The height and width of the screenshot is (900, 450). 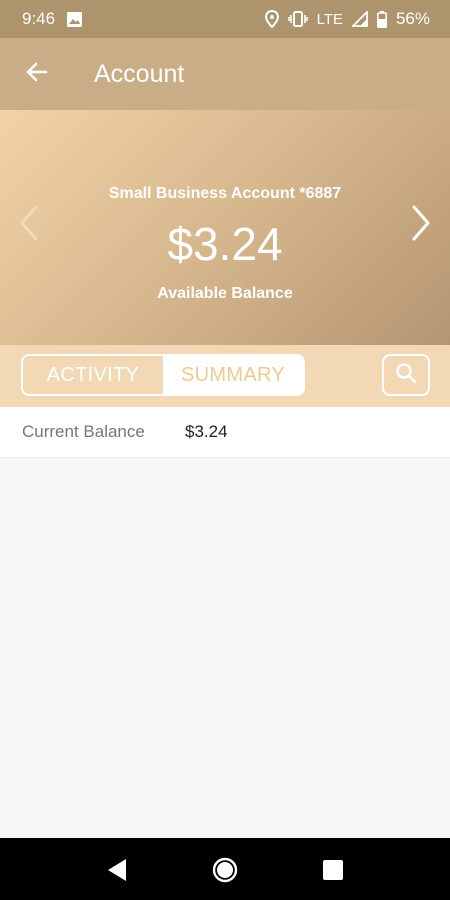 What do you see at coordinates (297, 19) in the screenshot?
I see `vibrate-icon` at bounding box center [297, 19].